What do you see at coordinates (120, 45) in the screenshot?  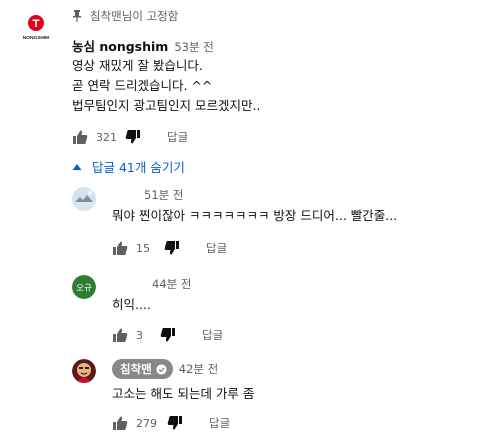 I see `comment-author: 농심 nongshim` at bounding box center [120, 45].